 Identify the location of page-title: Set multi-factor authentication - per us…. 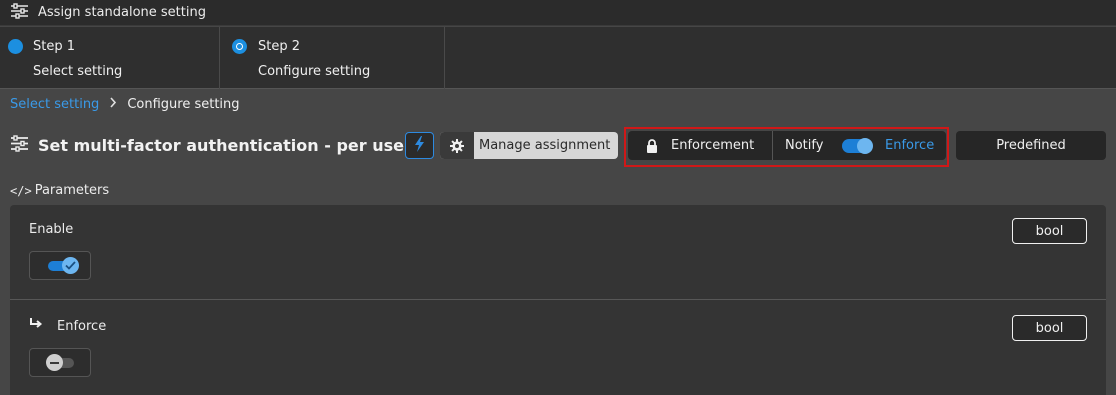
(225, 145).